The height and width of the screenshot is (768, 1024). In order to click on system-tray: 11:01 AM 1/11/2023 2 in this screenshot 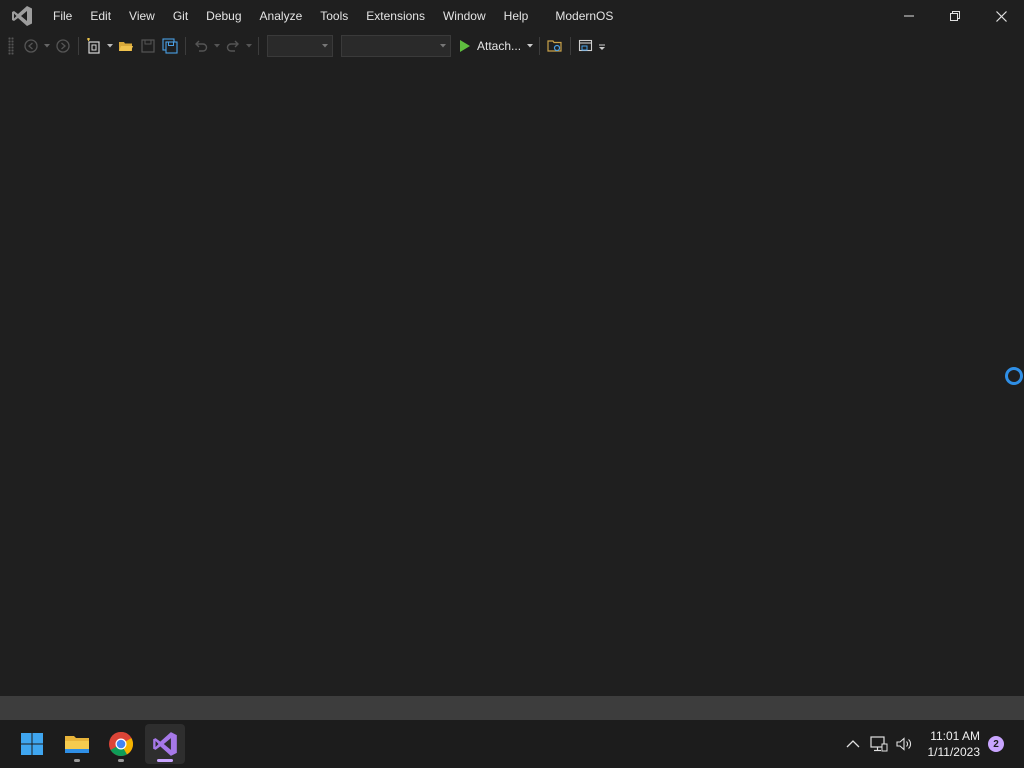, I will do `click(932, 744)`.